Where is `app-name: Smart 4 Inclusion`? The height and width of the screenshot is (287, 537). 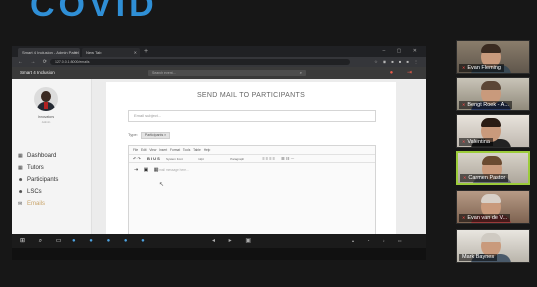
app-name: Smart 4 Inclusion is located at coordinates (37, 73).